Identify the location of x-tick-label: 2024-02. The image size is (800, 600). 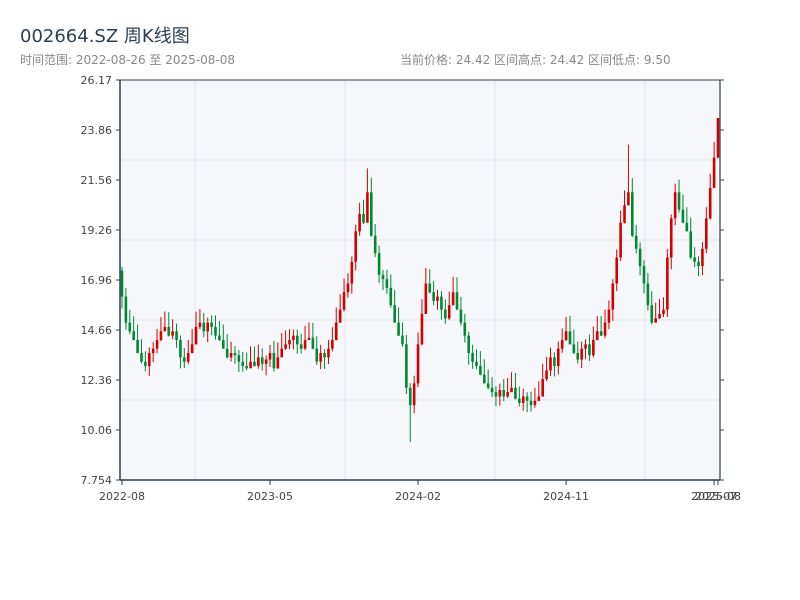
(418, 496).